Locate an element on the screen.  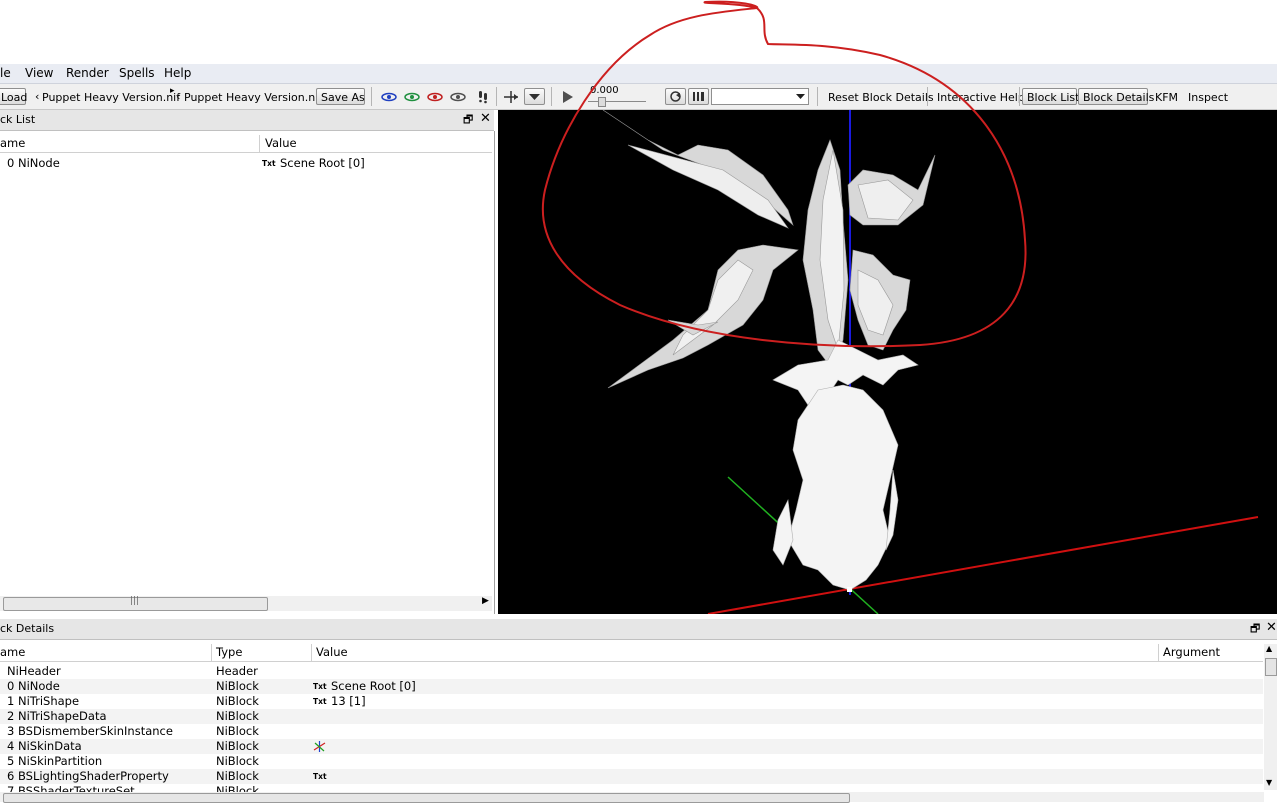
row-value: Scene Root [0] is located at coordinates (373, 686).